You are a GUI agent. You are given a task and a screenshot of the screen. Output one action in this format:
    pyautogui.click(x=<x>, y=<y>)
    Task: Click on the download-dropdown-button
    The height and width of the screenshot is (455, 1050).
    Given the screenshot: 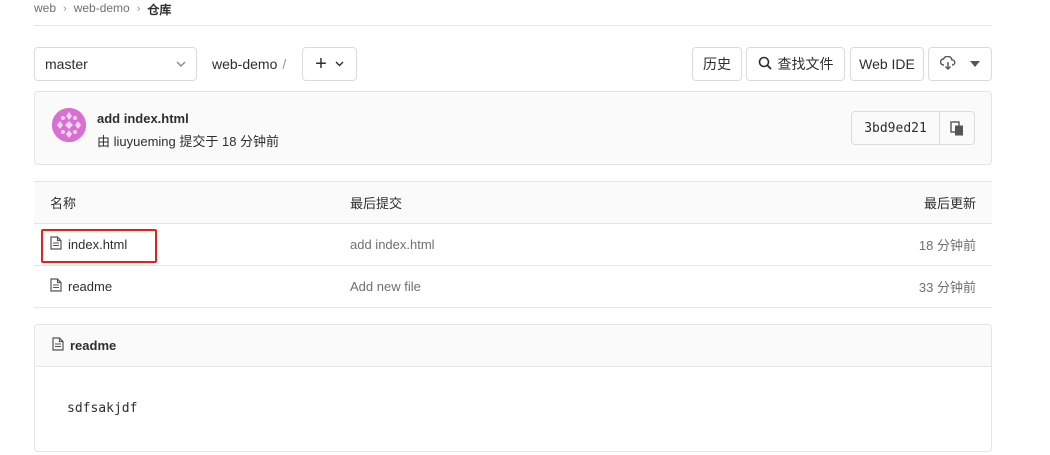 What is the action you would take?
    pyautogui.click(x=960, y=64)
    